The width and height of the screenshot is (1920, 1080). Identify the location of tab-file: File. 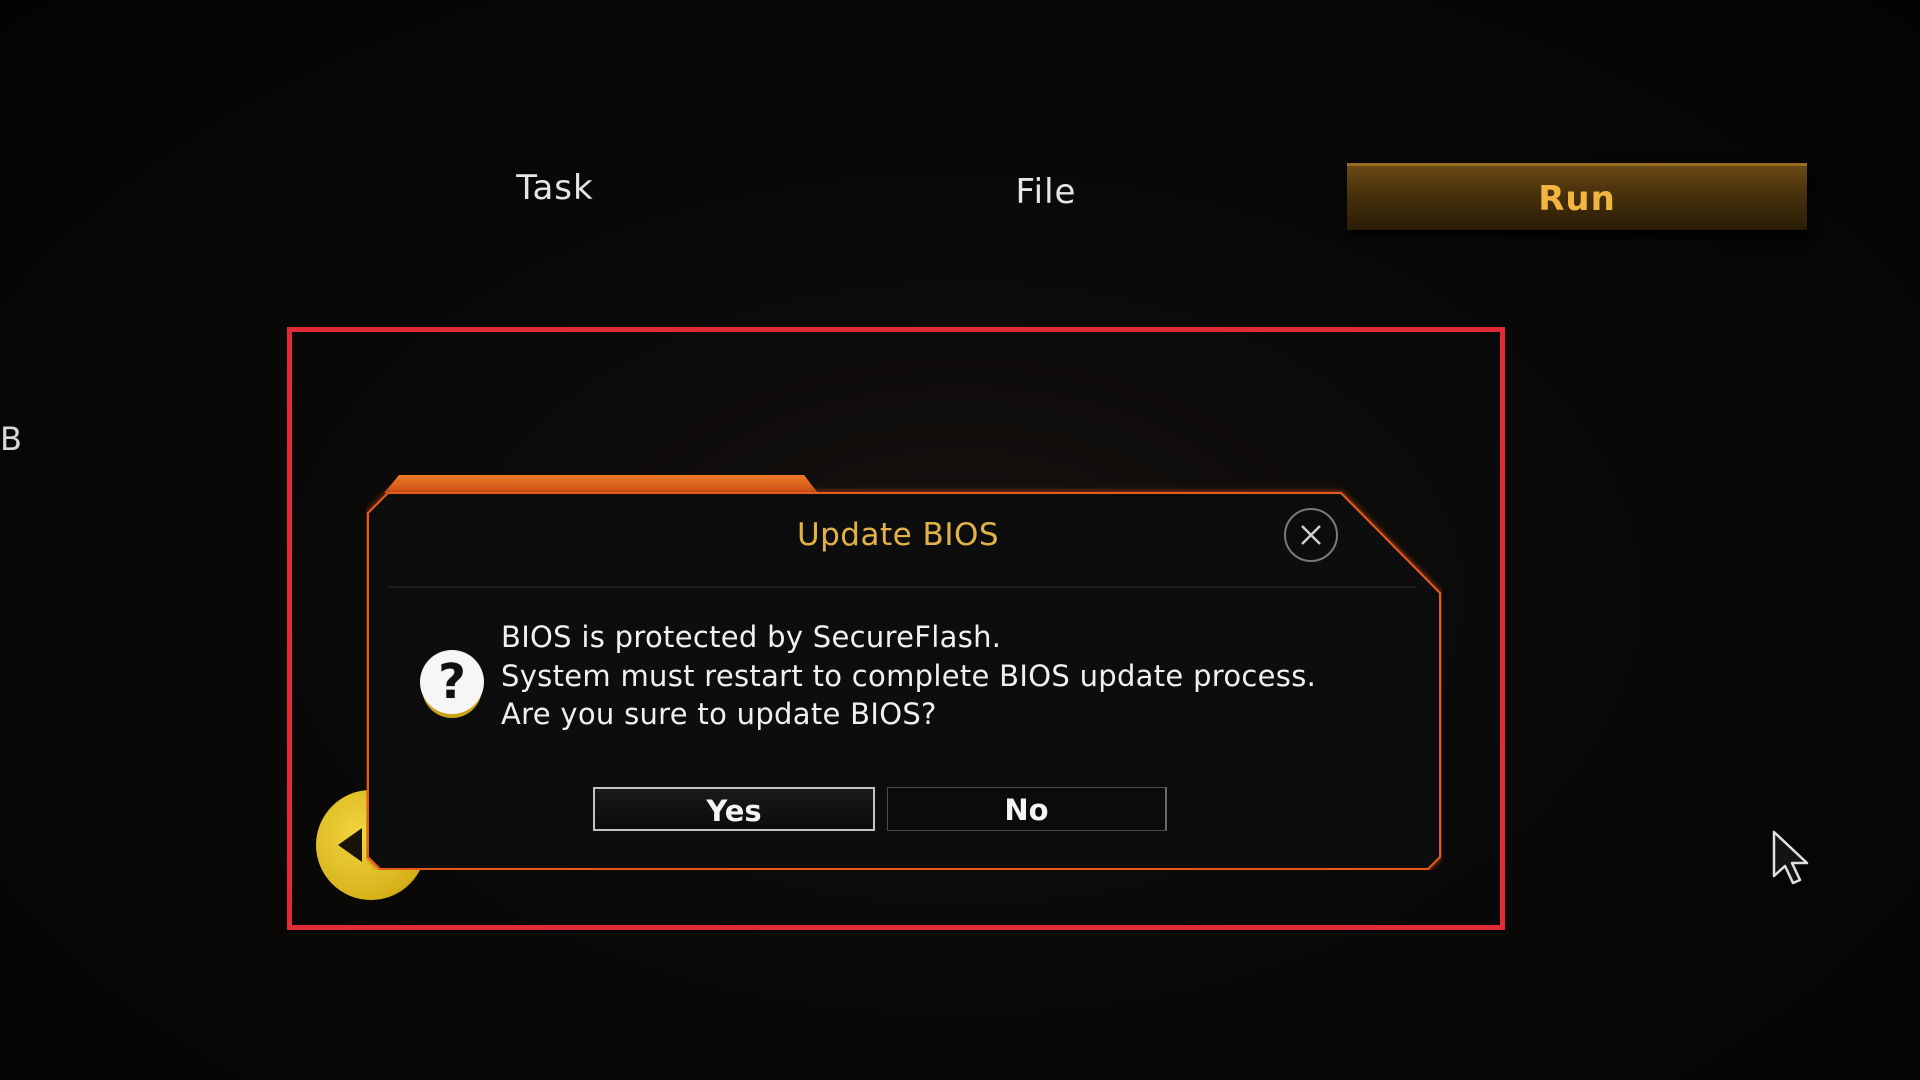
(1046, 192).